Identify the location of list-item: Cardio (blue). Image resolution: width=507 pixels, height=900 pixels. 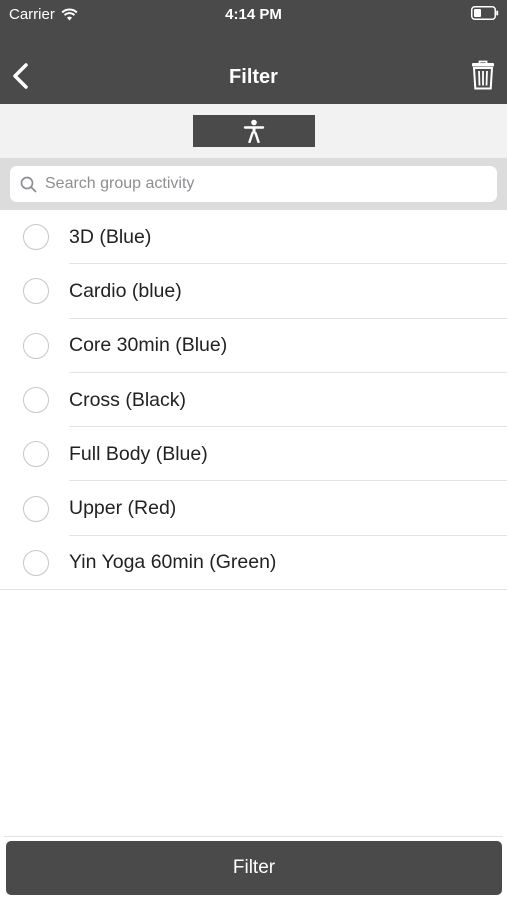
(253, 291).